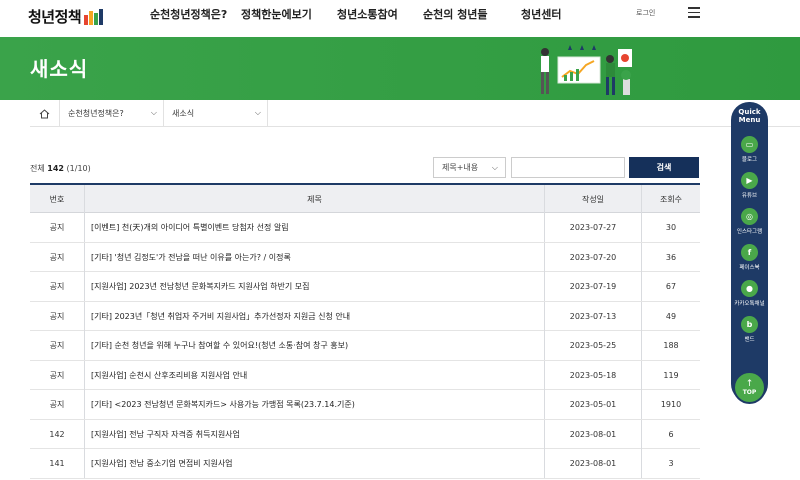 Image resolution: width=800 pixels, height=480 pixels. Describe the element at coordinates (314, 199) in the screenshot. I see `header-title: 제목` at that location.